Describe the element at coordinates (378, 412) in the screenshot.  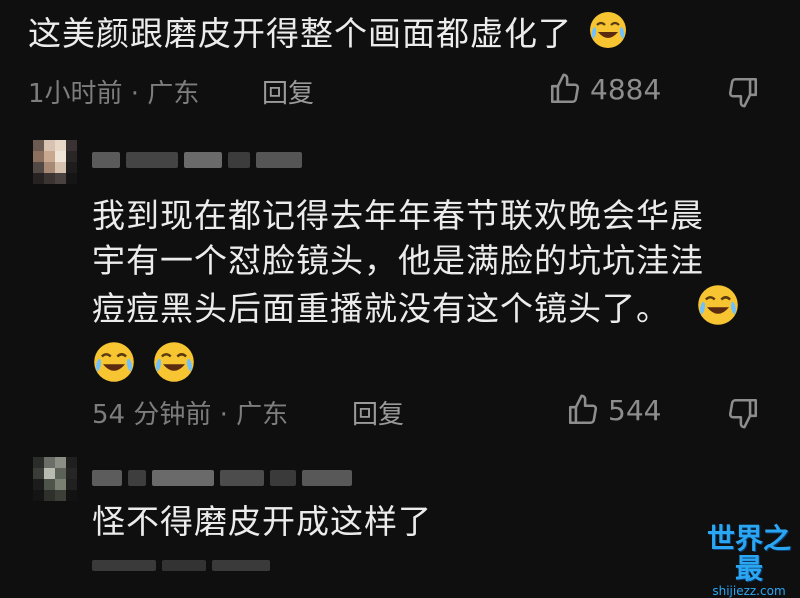
I see `comment-2-reply-button: 回复` at that location.